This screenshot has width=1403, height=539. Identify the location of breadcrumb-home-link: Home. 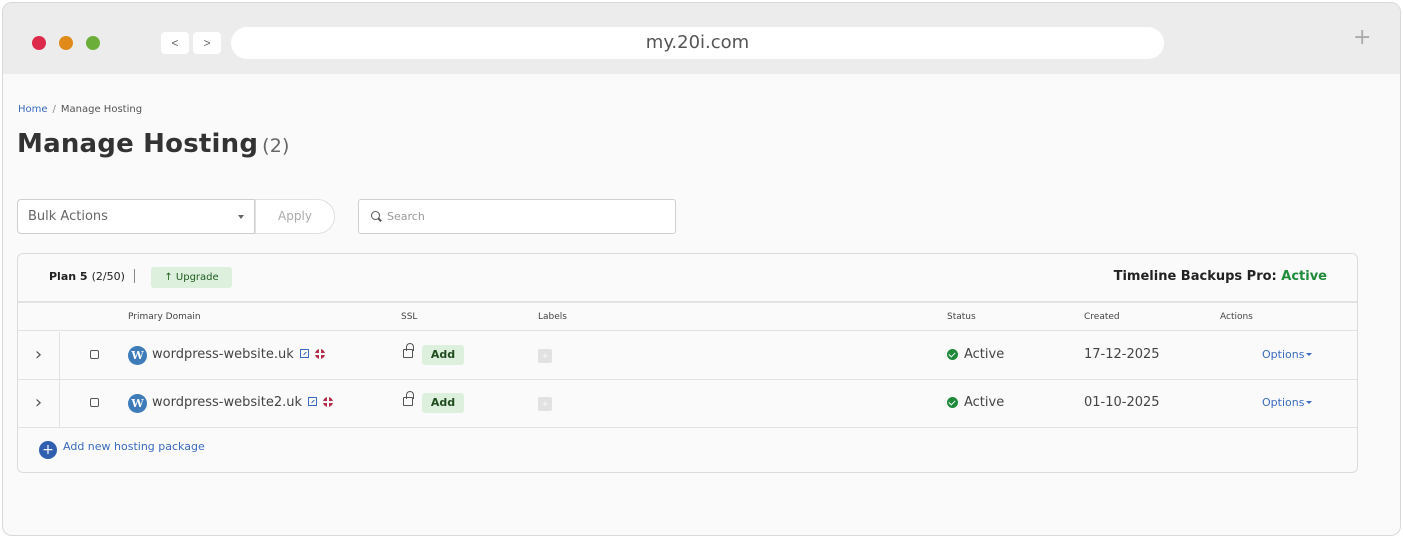
(33, 109).